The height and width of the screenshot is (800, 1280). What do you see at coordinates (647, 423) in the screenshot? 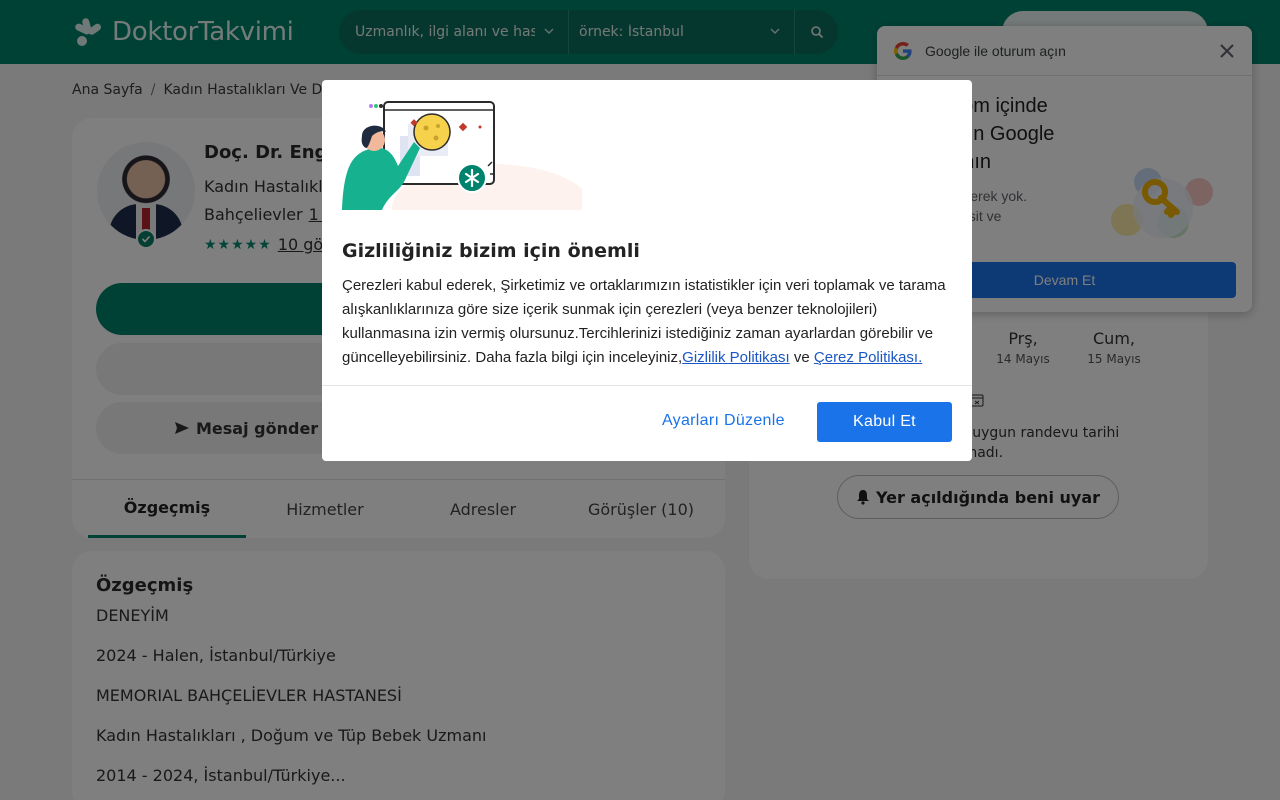
I see `cookie-modal-footer: Ayarları Düzenle Kabul Et` at bounding box center [647, 423].